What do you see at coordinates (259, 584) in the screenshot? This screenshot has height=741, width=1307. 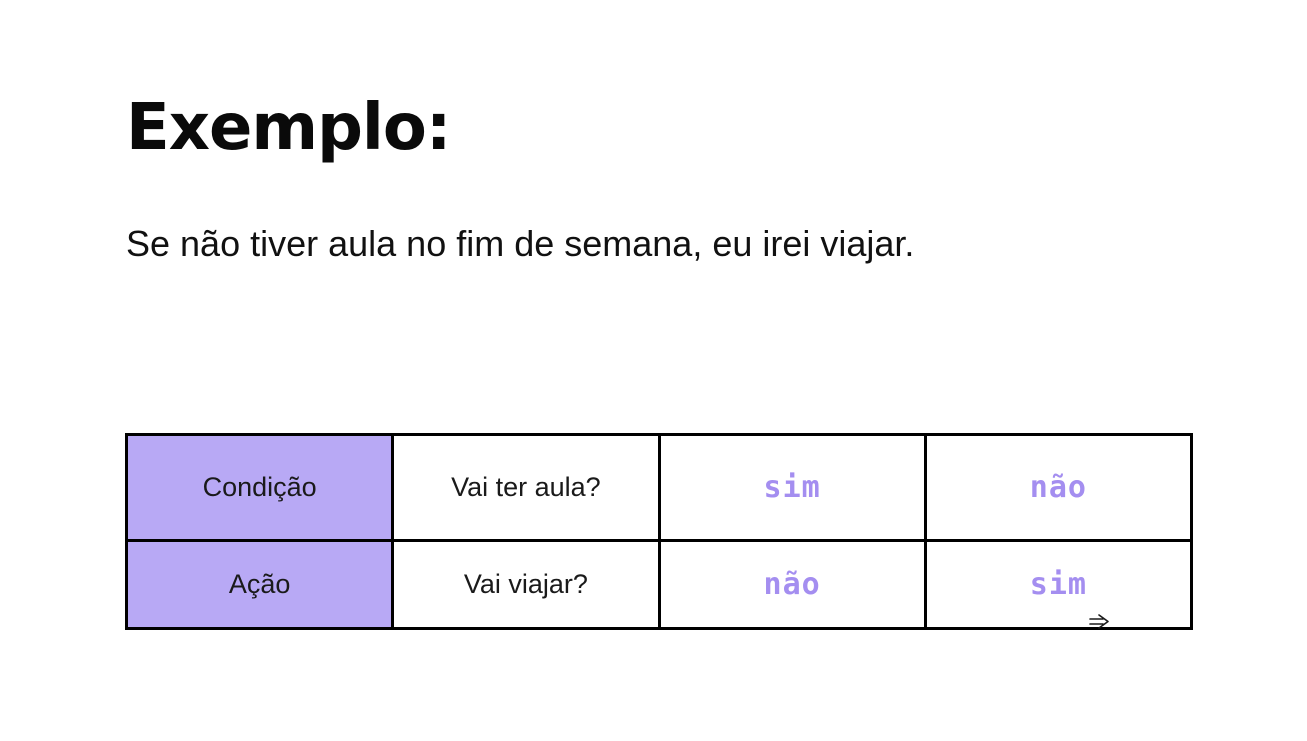 I see `row-header-action: Ação` at bounding box center [259, 584].